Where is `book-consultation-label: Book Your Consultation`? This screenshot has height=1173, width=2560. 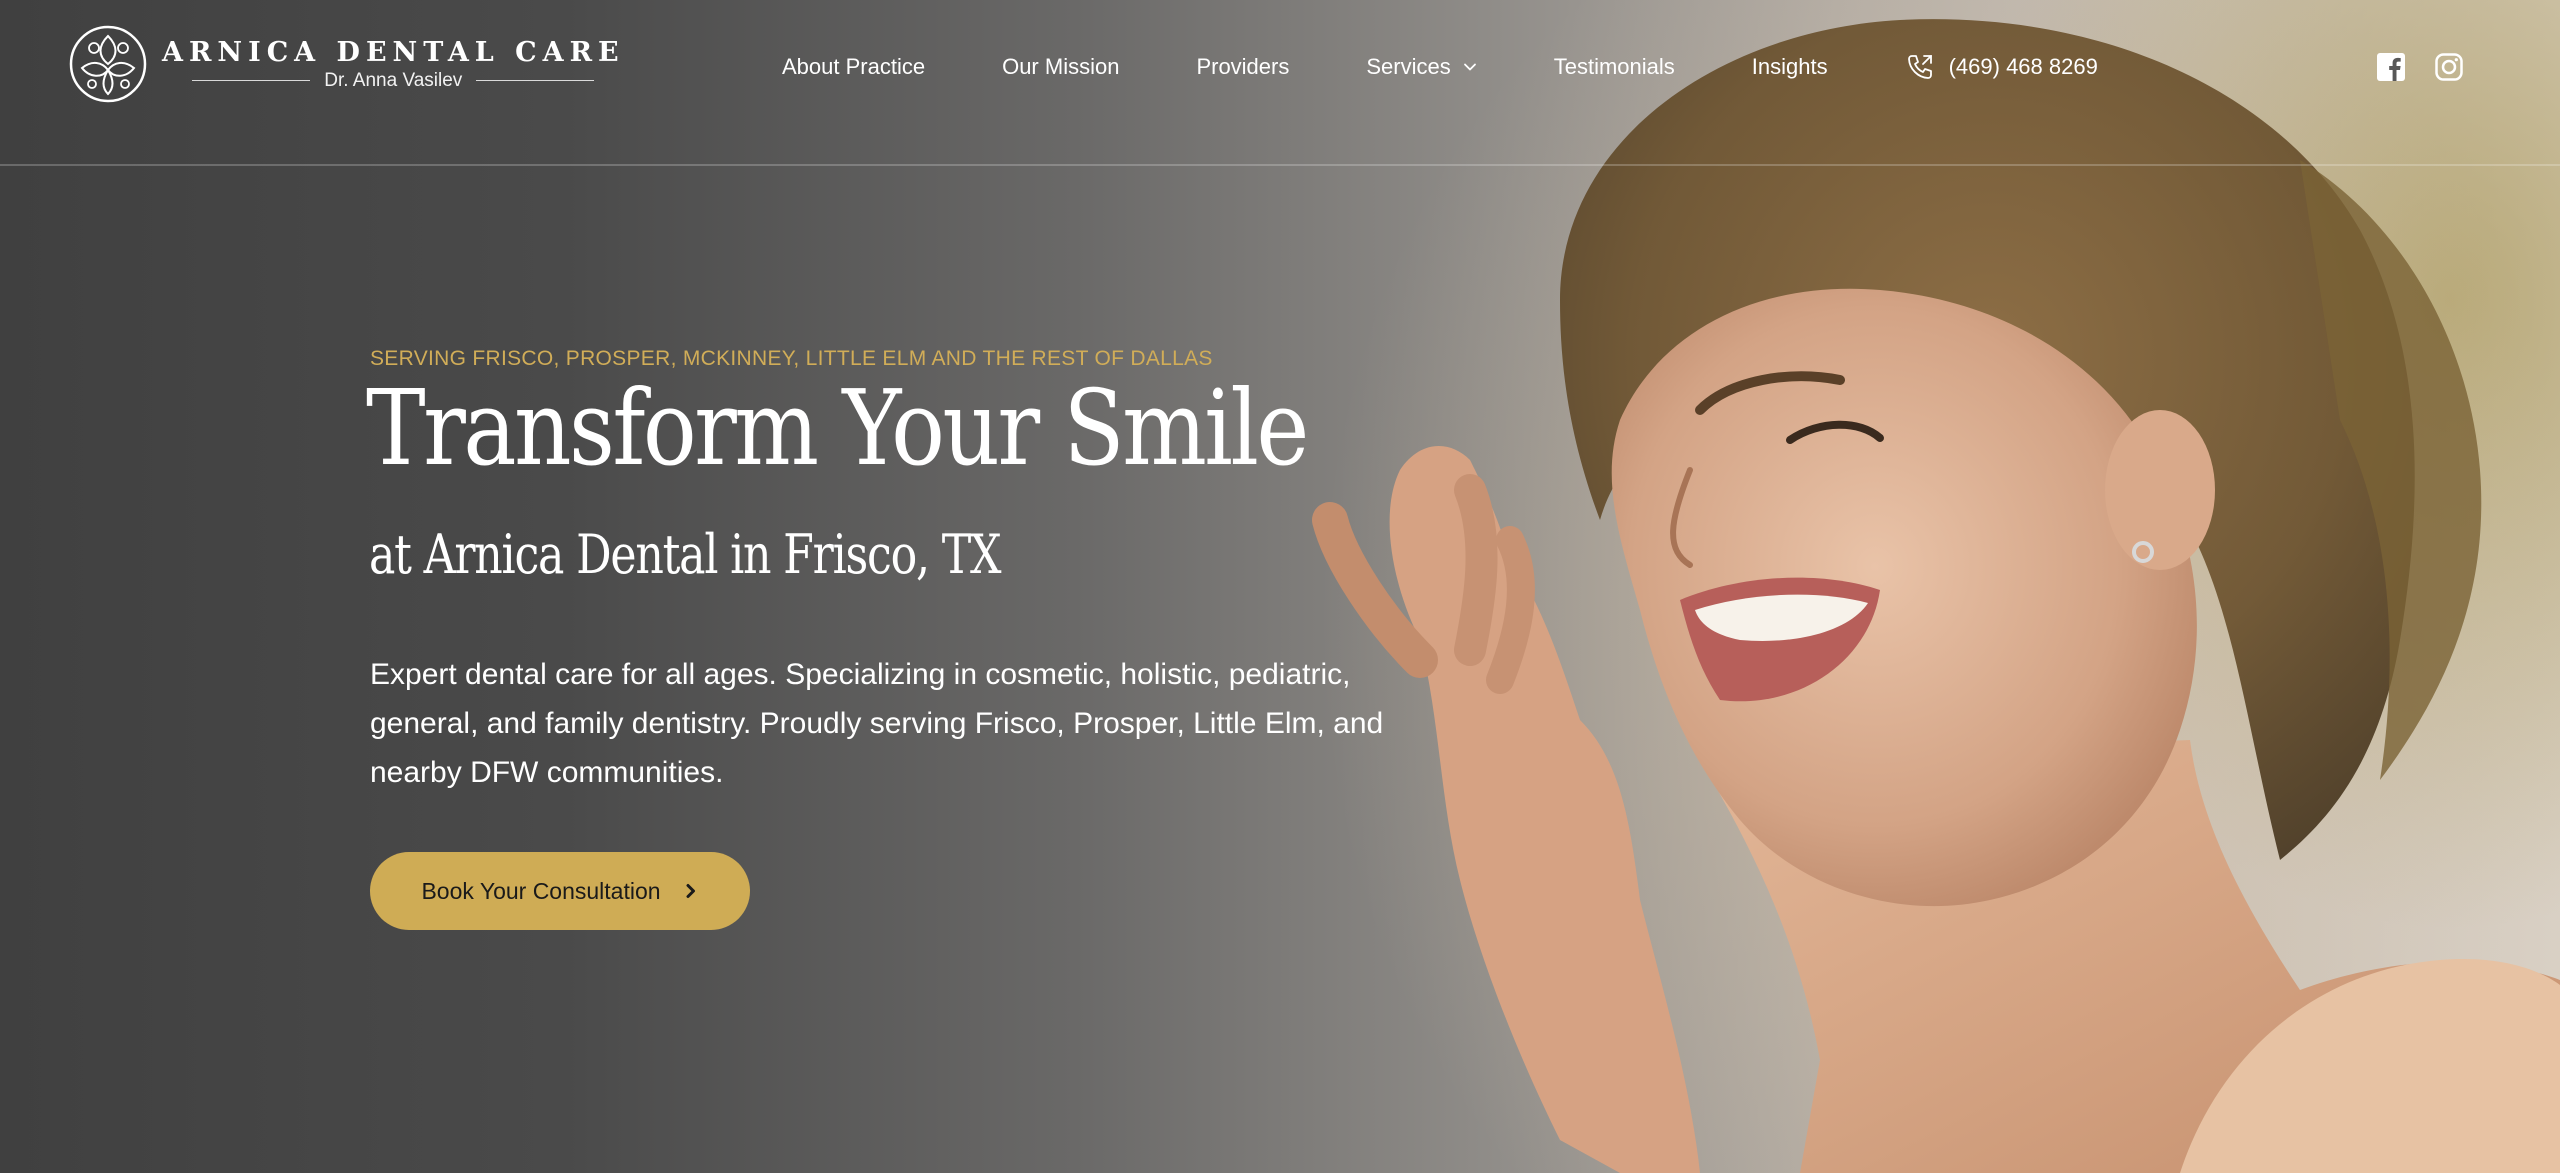
book-consultation-label: Book Your Consultation is located at coordinates (541, 890).